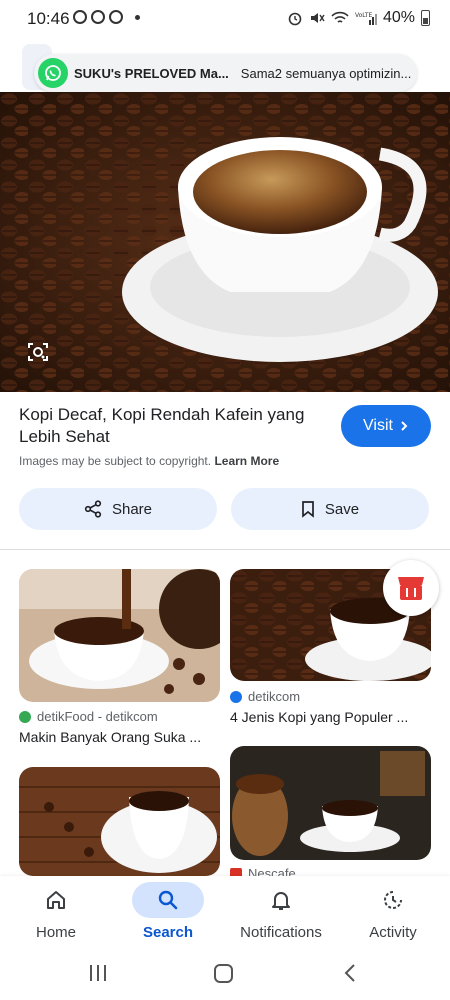 This screenshot has height=1000, width=450. I want to click on related-source-2: detikcom, so click(265, 696).